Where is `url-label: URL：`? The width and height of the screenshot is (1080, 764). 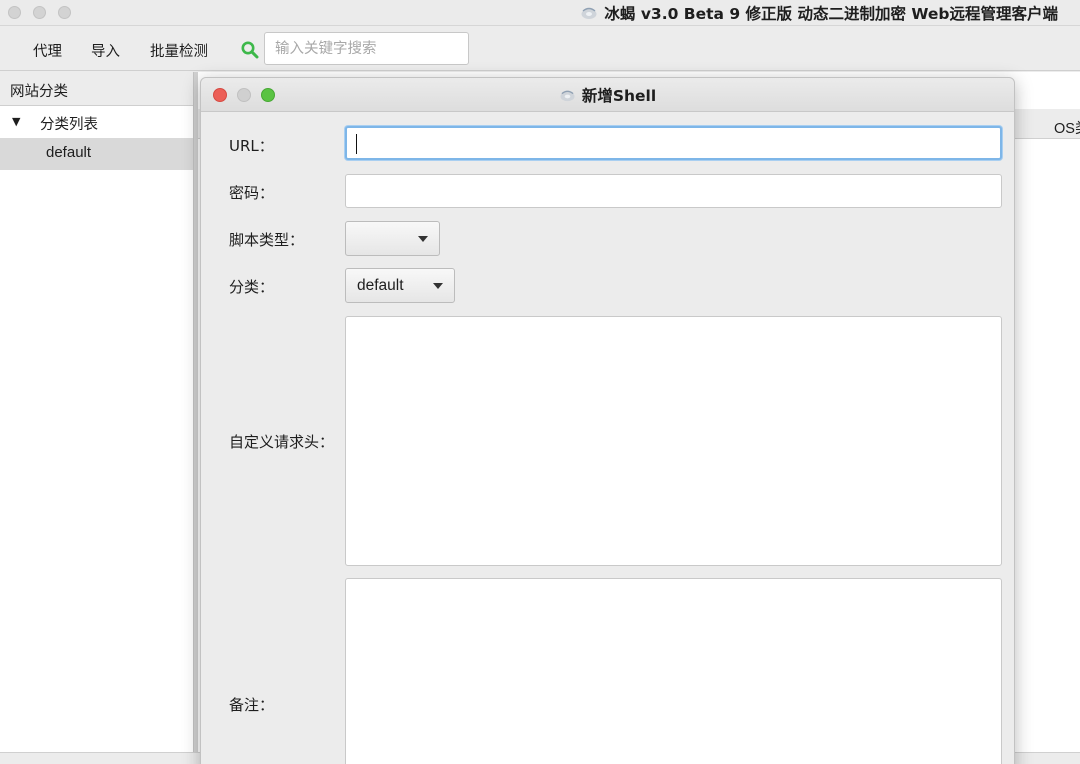
url-label: URL： is located at coordinates (251, 146).